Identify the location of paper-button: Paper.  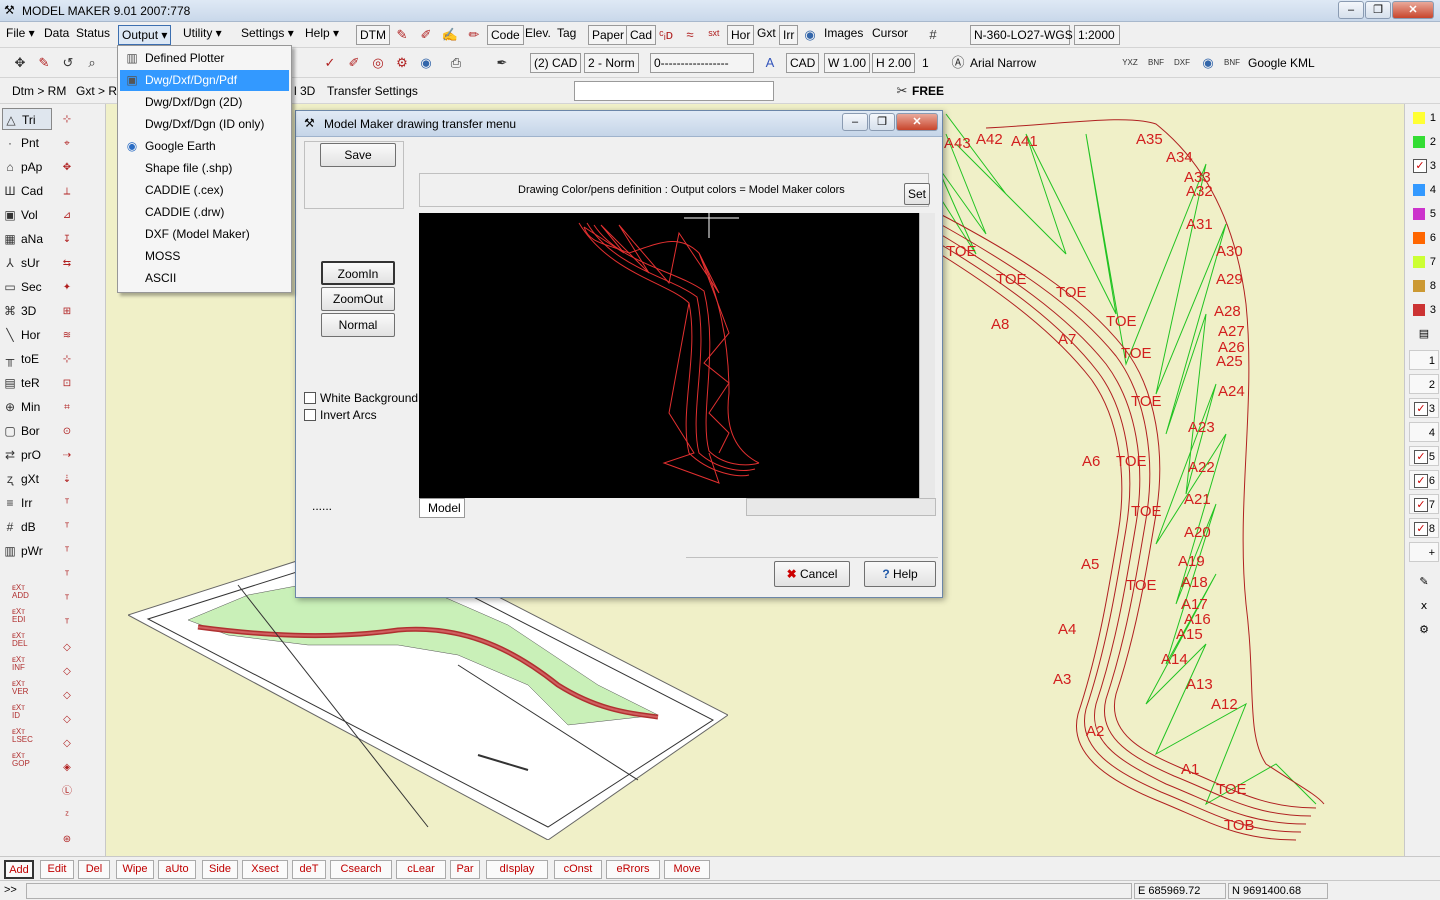
(608, 35).